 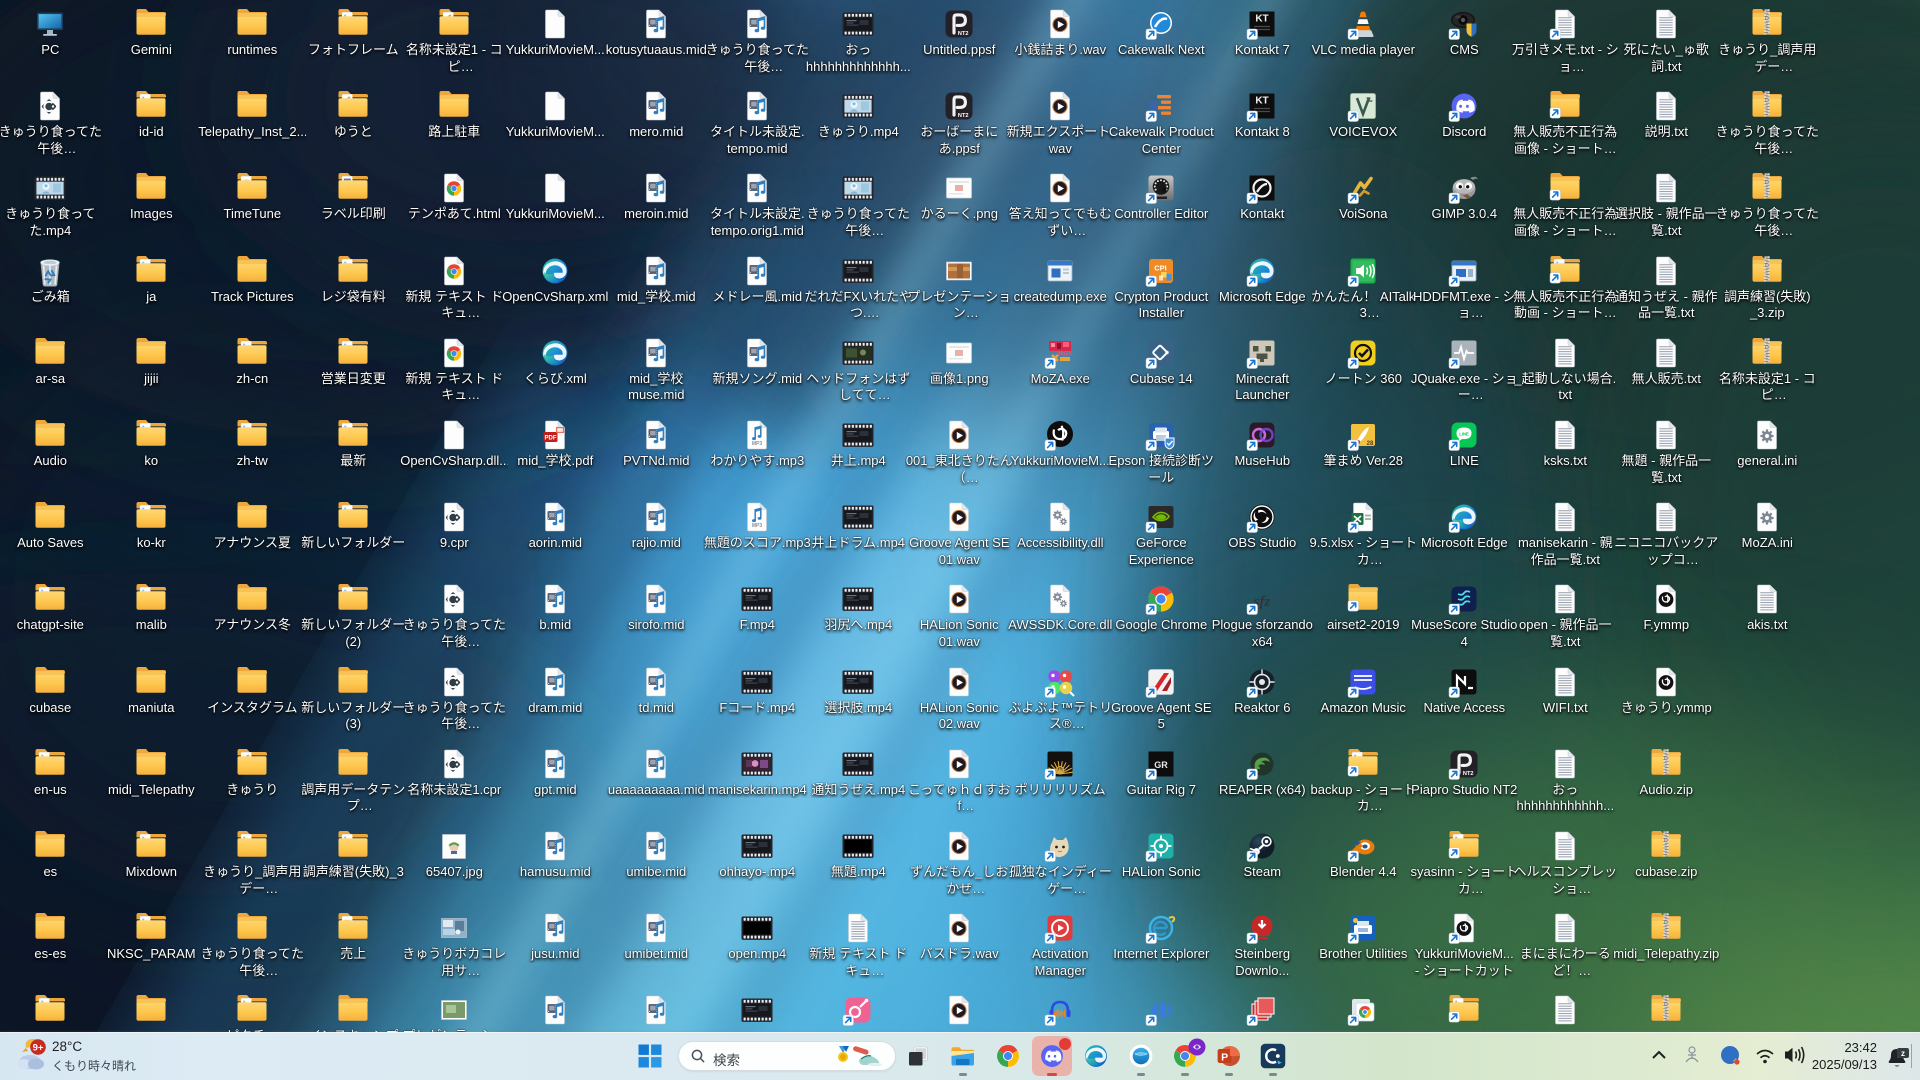 What do you see at coordinates (38, 1047) in the screenshot?
I see `svg-text: 9+` at bounding box center [38, 1047].